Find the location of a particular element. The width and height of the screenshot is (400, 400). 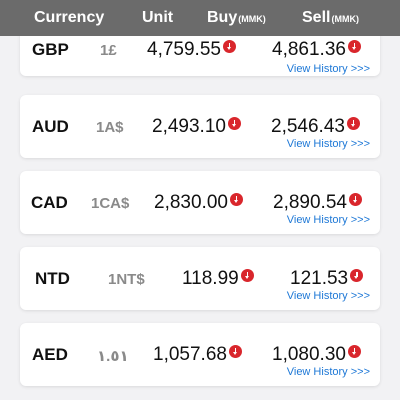

header-sell: Sell(MMK) is located at coordinates (330, 18).